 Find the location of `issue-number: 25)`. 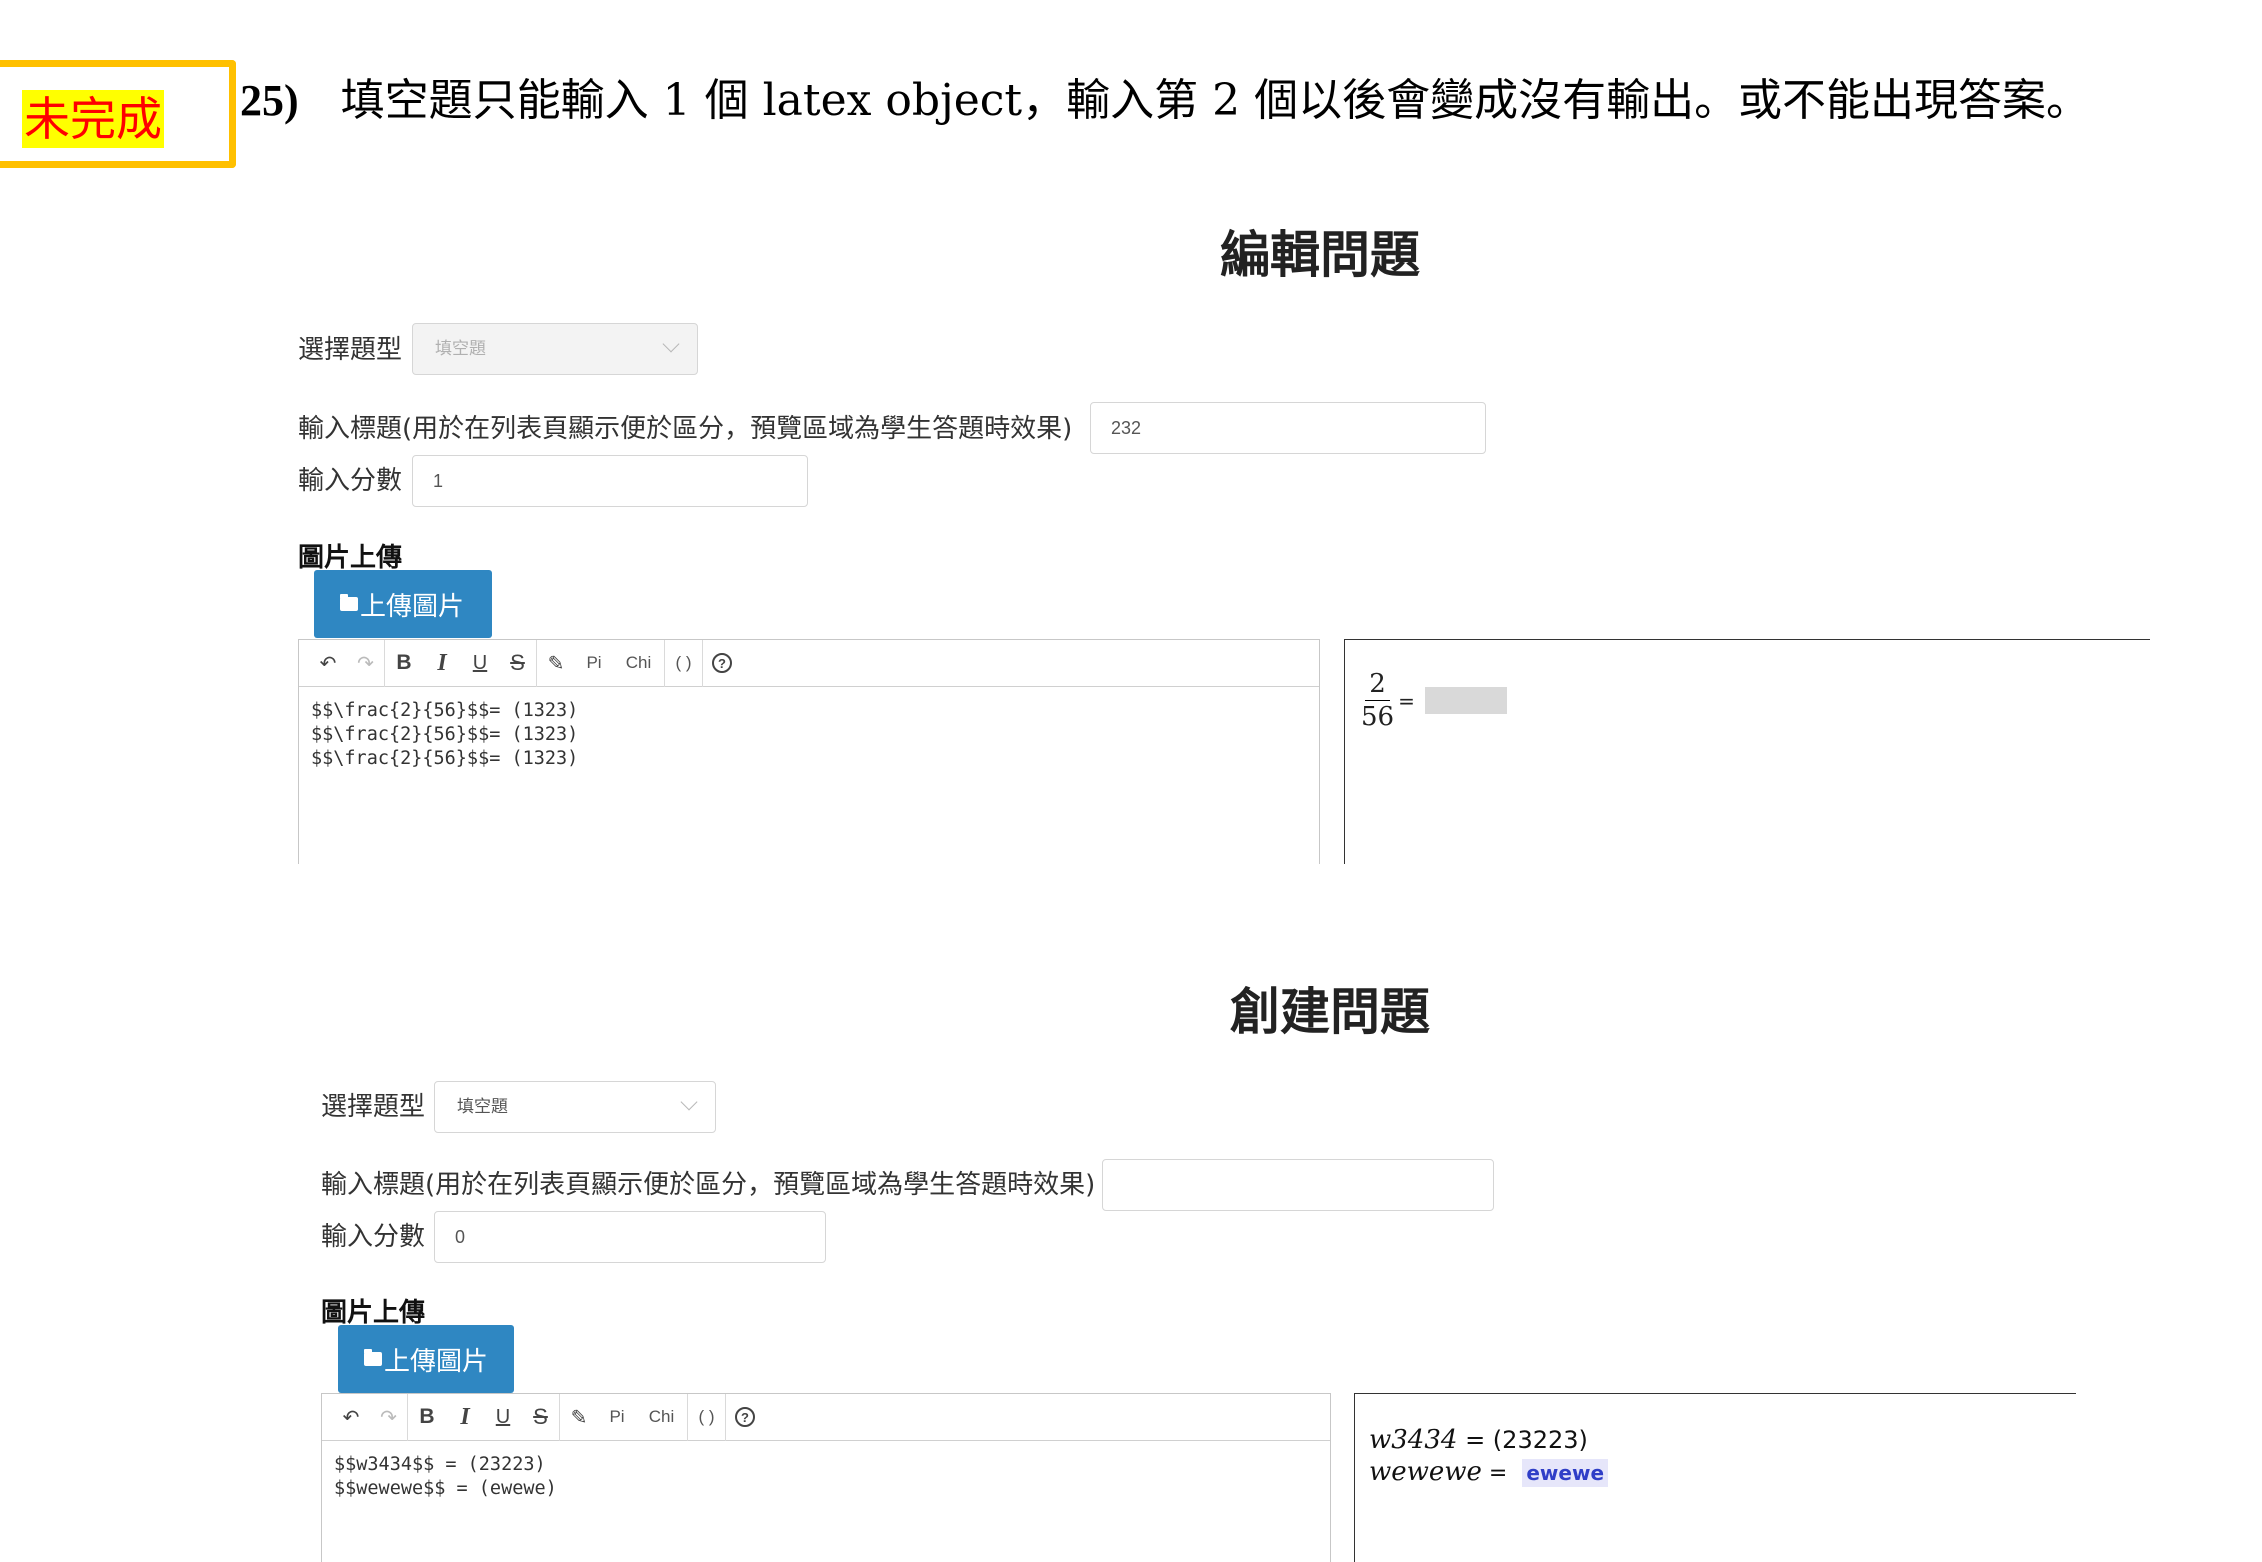

issue-number: 25) is located at coordinates (269, 100).